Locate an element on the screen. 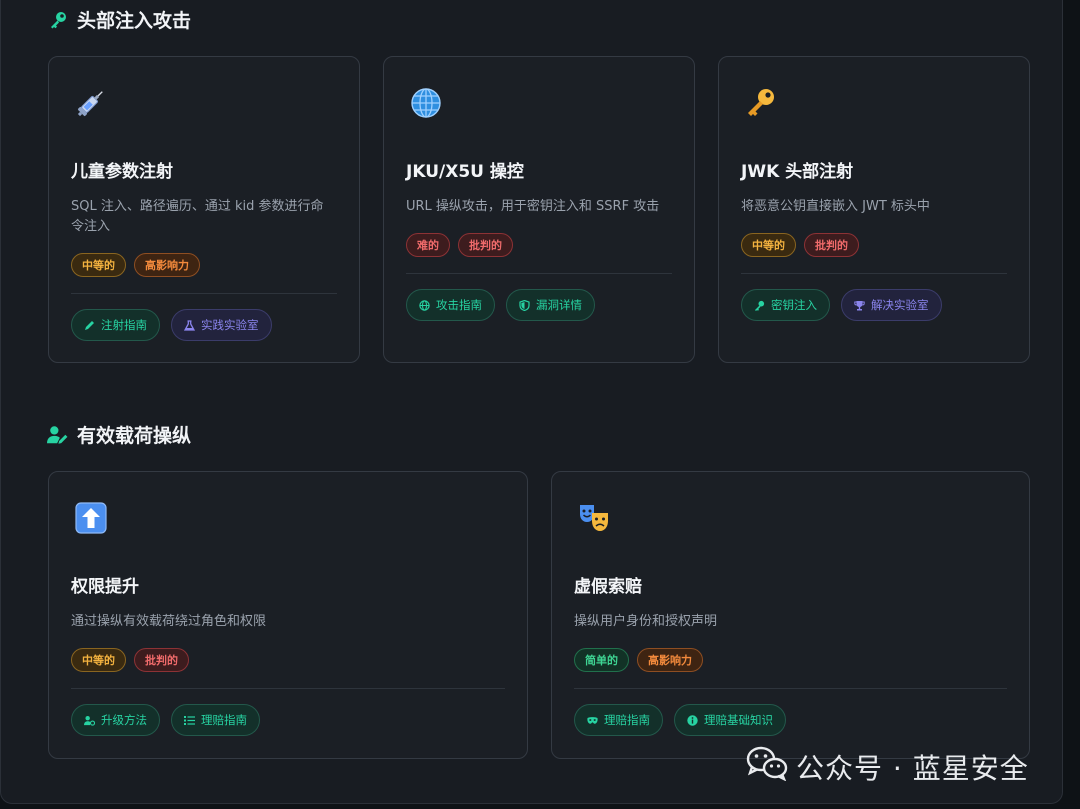 The width and height of the screenshot is (1080, 809). key-injection-button: 密钥注入 is located at coordinates (785, 305).